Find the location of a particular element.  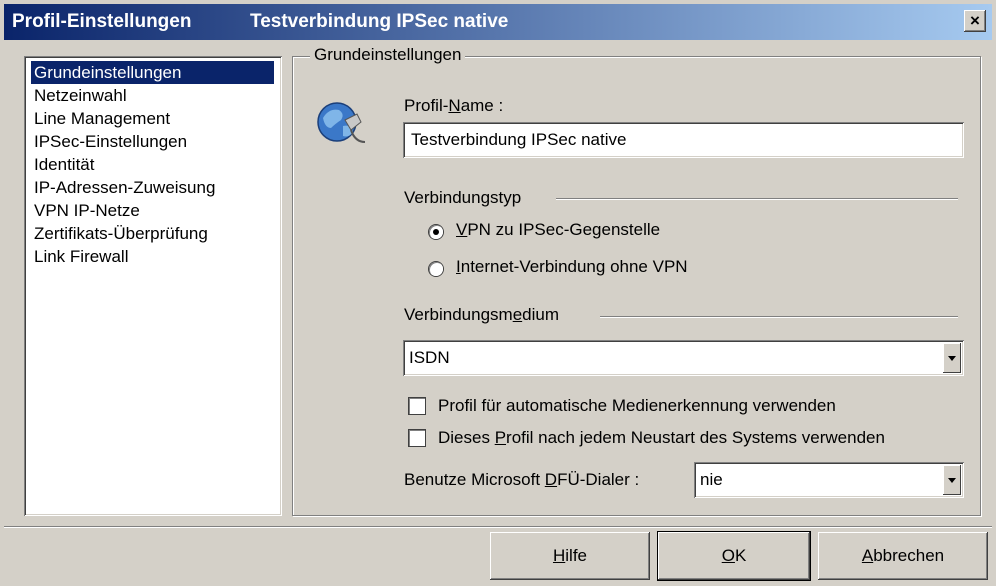

nav-item-identitaet: Identität is located at coordinates (65, 164).